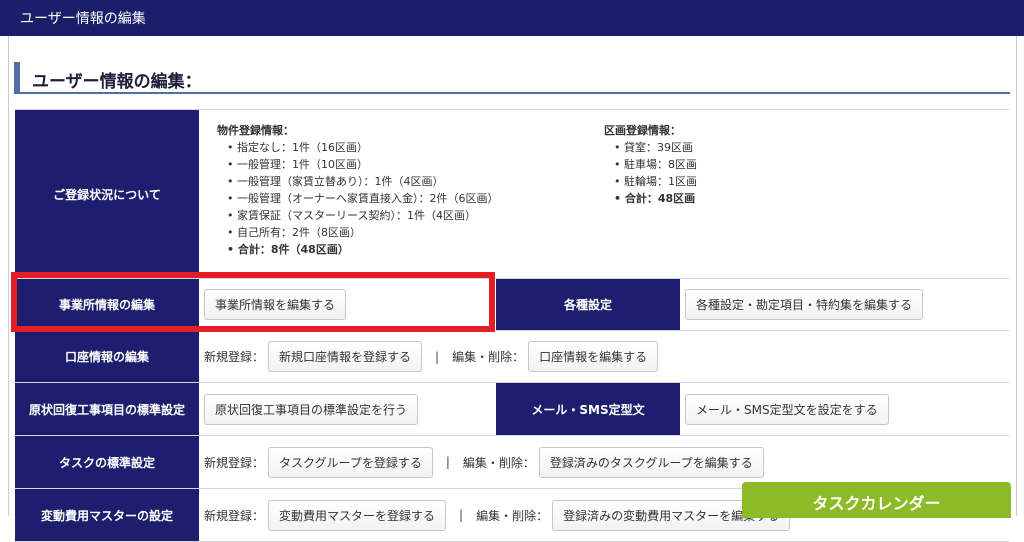  I want to click on restoration-settings-button: 原状回復工事項目の標準設定を行う, so click(311, 409).